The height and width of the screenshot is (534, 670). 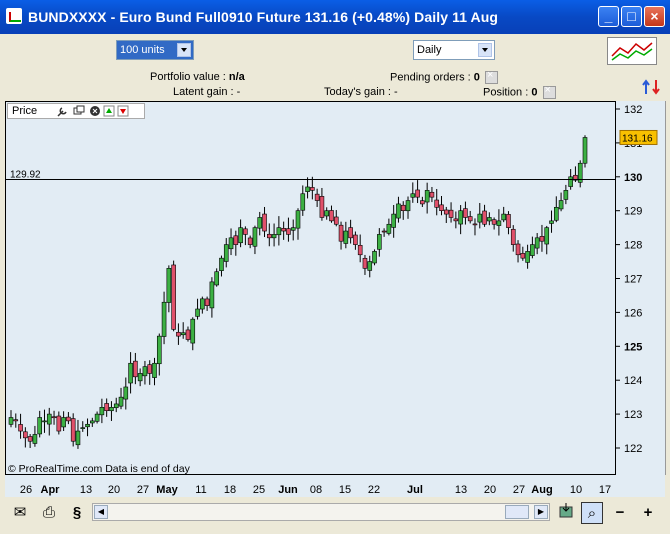 I want to click on legend-tools, so click(x=93, y=111).